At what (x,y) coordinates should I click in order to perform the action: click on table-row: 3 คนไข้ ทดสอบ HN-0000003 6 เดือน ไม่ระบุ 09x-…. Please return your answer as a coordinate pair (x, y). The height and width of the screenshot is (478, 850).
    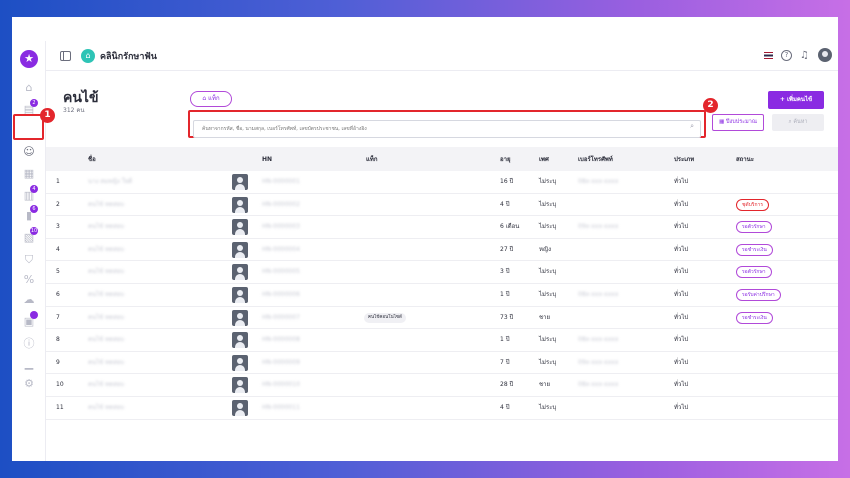
    Looking at the image, I should click on (442, 227).